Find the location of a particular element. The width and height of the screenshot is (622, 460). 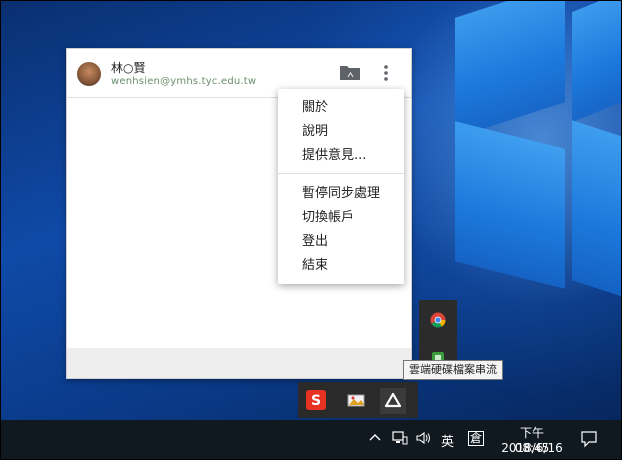

menu-item-pause-sync: 暫停同步處理 is located at coordinates (341, 194).